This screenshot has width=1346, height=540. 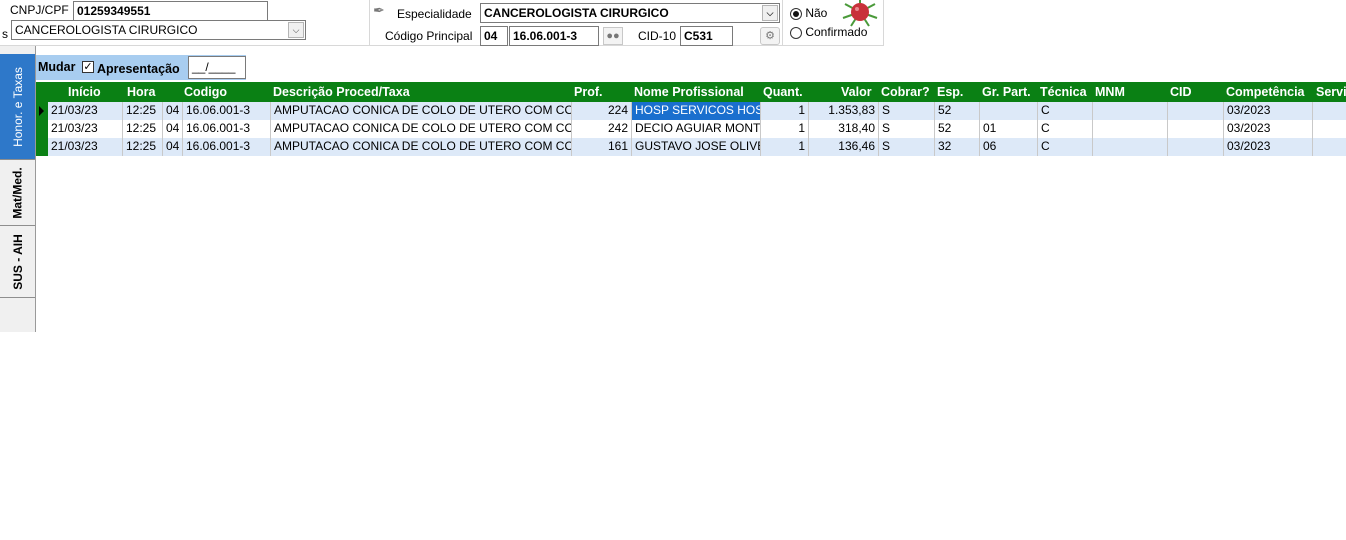 What do you see at coordinates (17, 193) in the screenshot?
I see `tab-mat-med: Mat/Med.` at bounding box center [17, 193].